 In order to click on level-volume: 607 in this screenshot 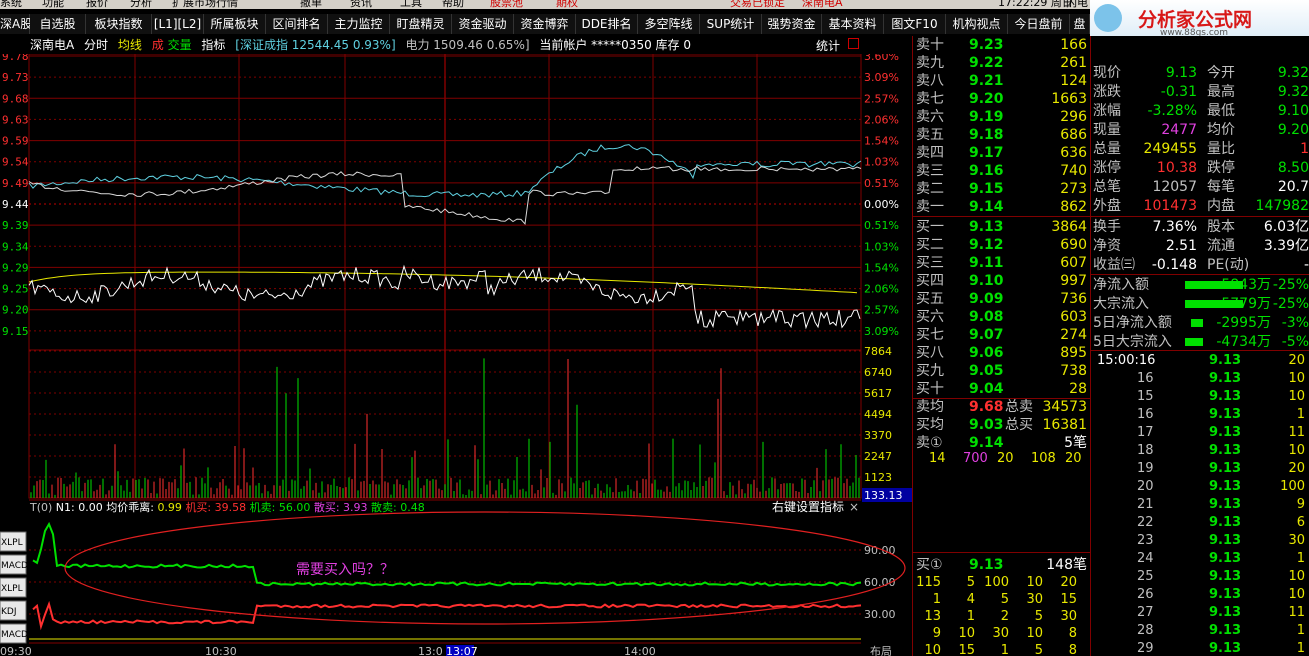, I will do `click(1073, 263)`.